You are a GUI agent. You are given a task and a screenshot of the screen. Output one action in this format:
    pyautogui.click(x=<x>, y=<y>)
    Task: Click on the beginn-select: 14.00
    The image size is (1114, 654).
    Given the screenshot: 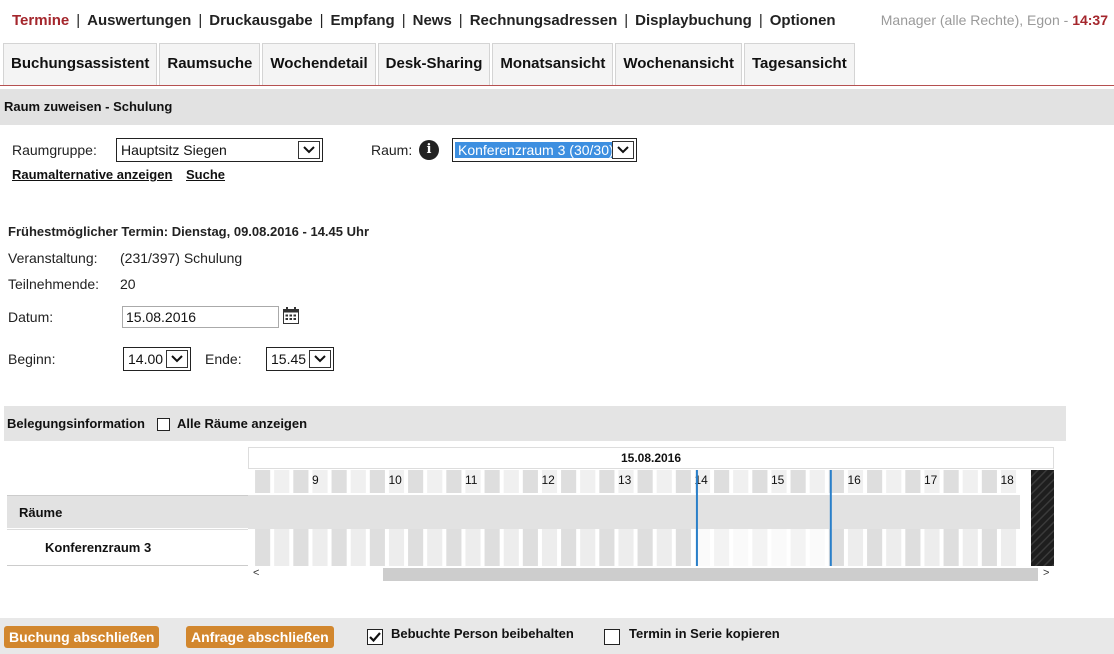 What is the action you would take?
    pyautogui.click(x=157, y=359)
    